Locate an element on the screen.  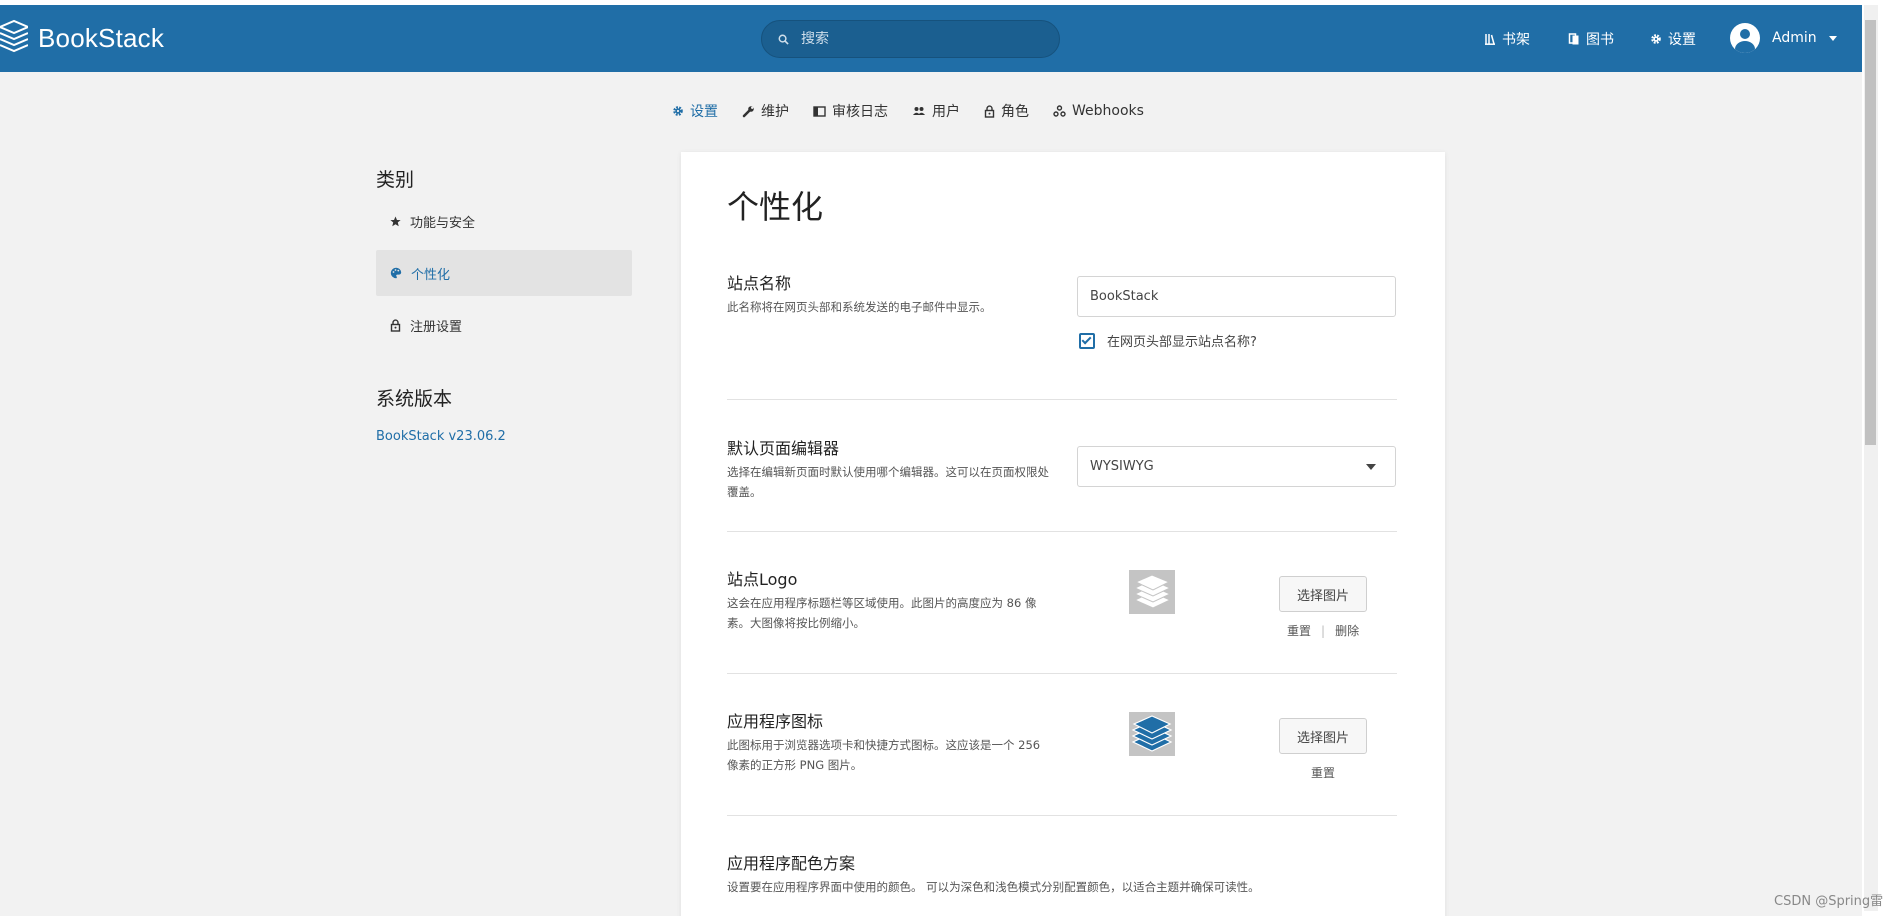
site-name-desc: 此名称将在网页头部和系统发送的电子邮件中显示。 is located at coordinates (859, 307).